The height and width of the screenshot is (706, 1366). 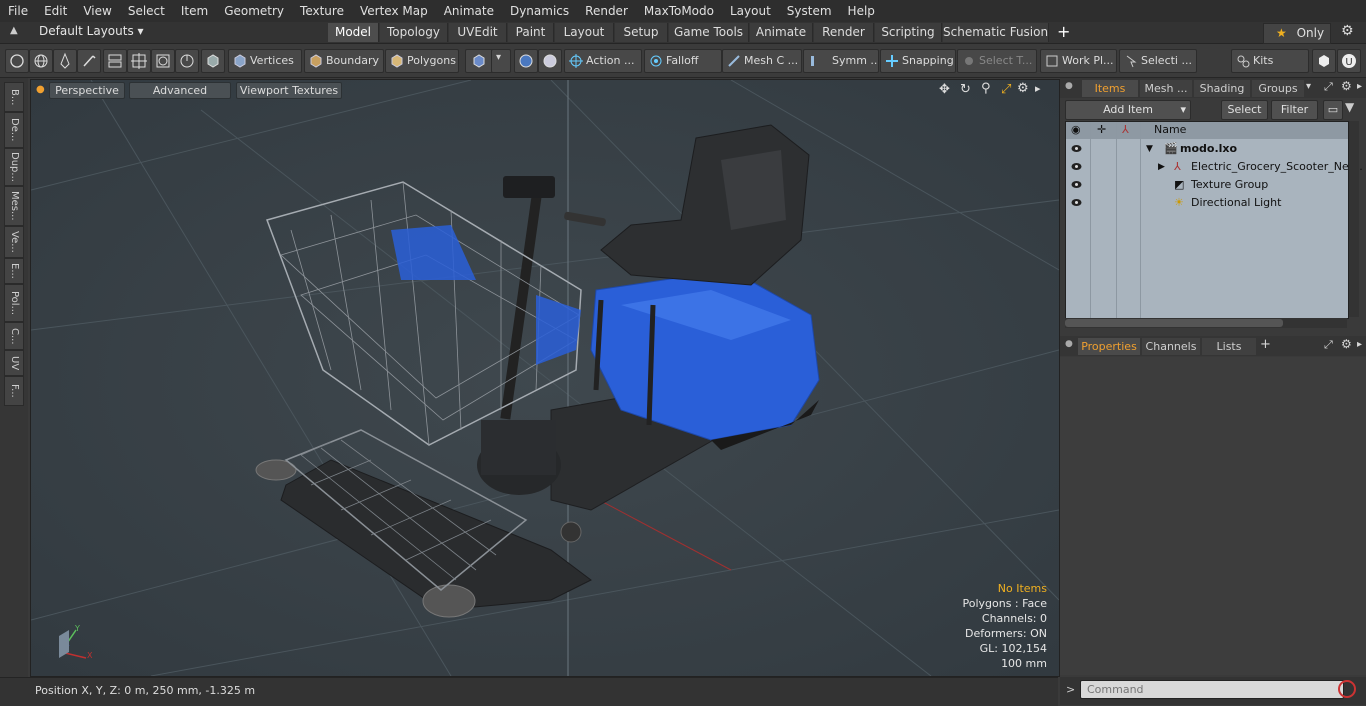 I want to click on layout-preset-dropdown: Default Layouts ▾, so click(x=91, y=31).